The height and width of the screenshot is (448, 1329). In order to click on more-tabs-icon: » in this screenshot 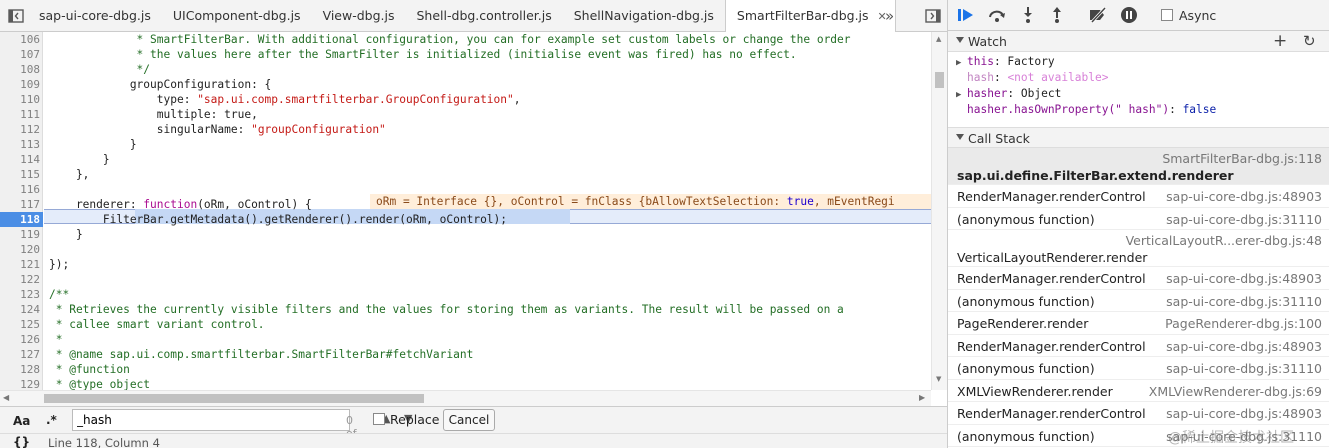, I will do `click(889, 16)`.